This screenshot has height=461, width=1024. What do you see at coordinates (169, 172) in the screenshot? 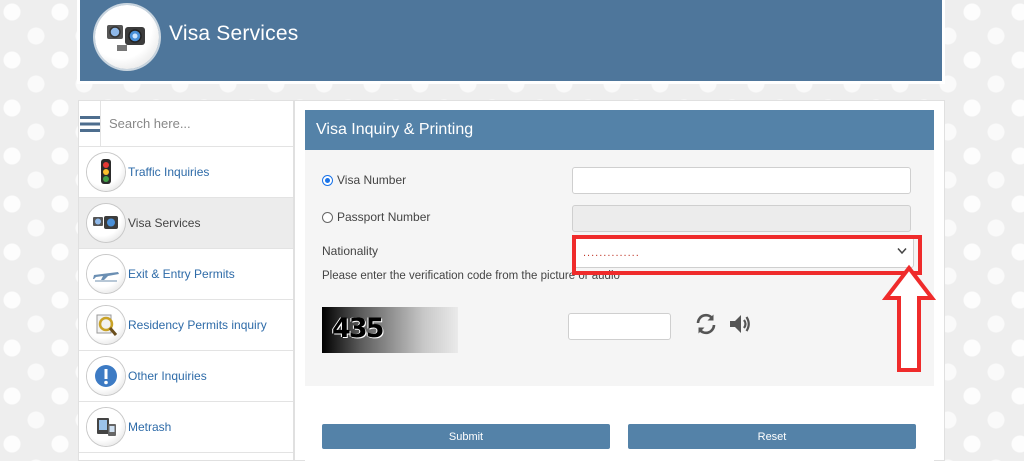
I see `sidebar-item-label: Traffic Inquiries` at bounding box center [169, 172].